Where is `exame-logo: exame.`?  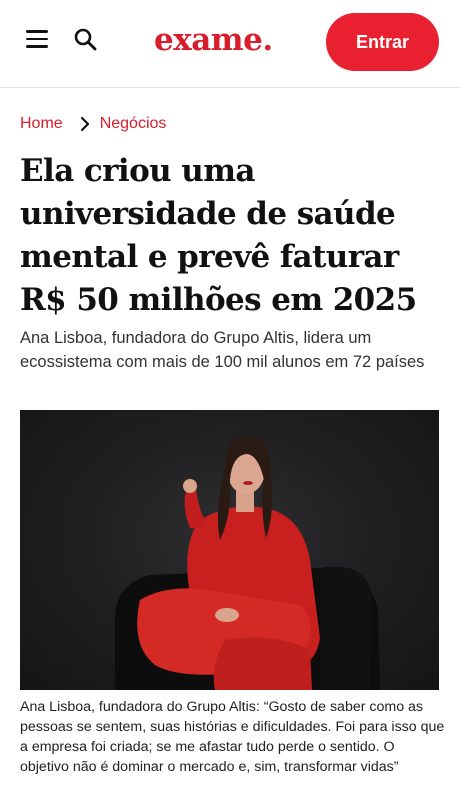
exame-logo: exame. is located at coordinates (213, 40).